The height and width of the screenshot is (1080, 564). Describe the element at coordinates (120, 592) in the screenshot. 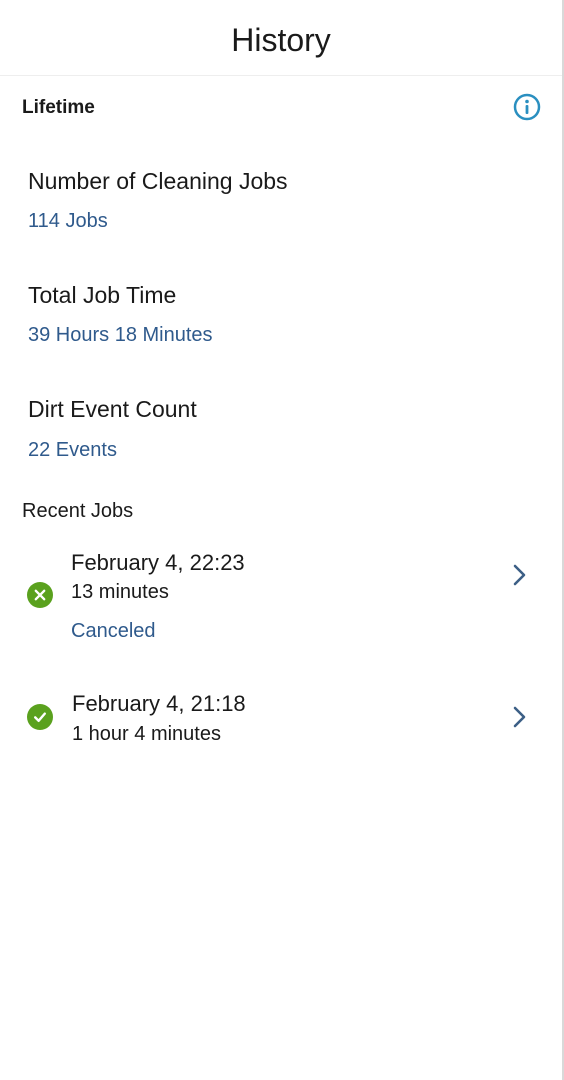

I see `job-duration: 13 minutes` at that location.